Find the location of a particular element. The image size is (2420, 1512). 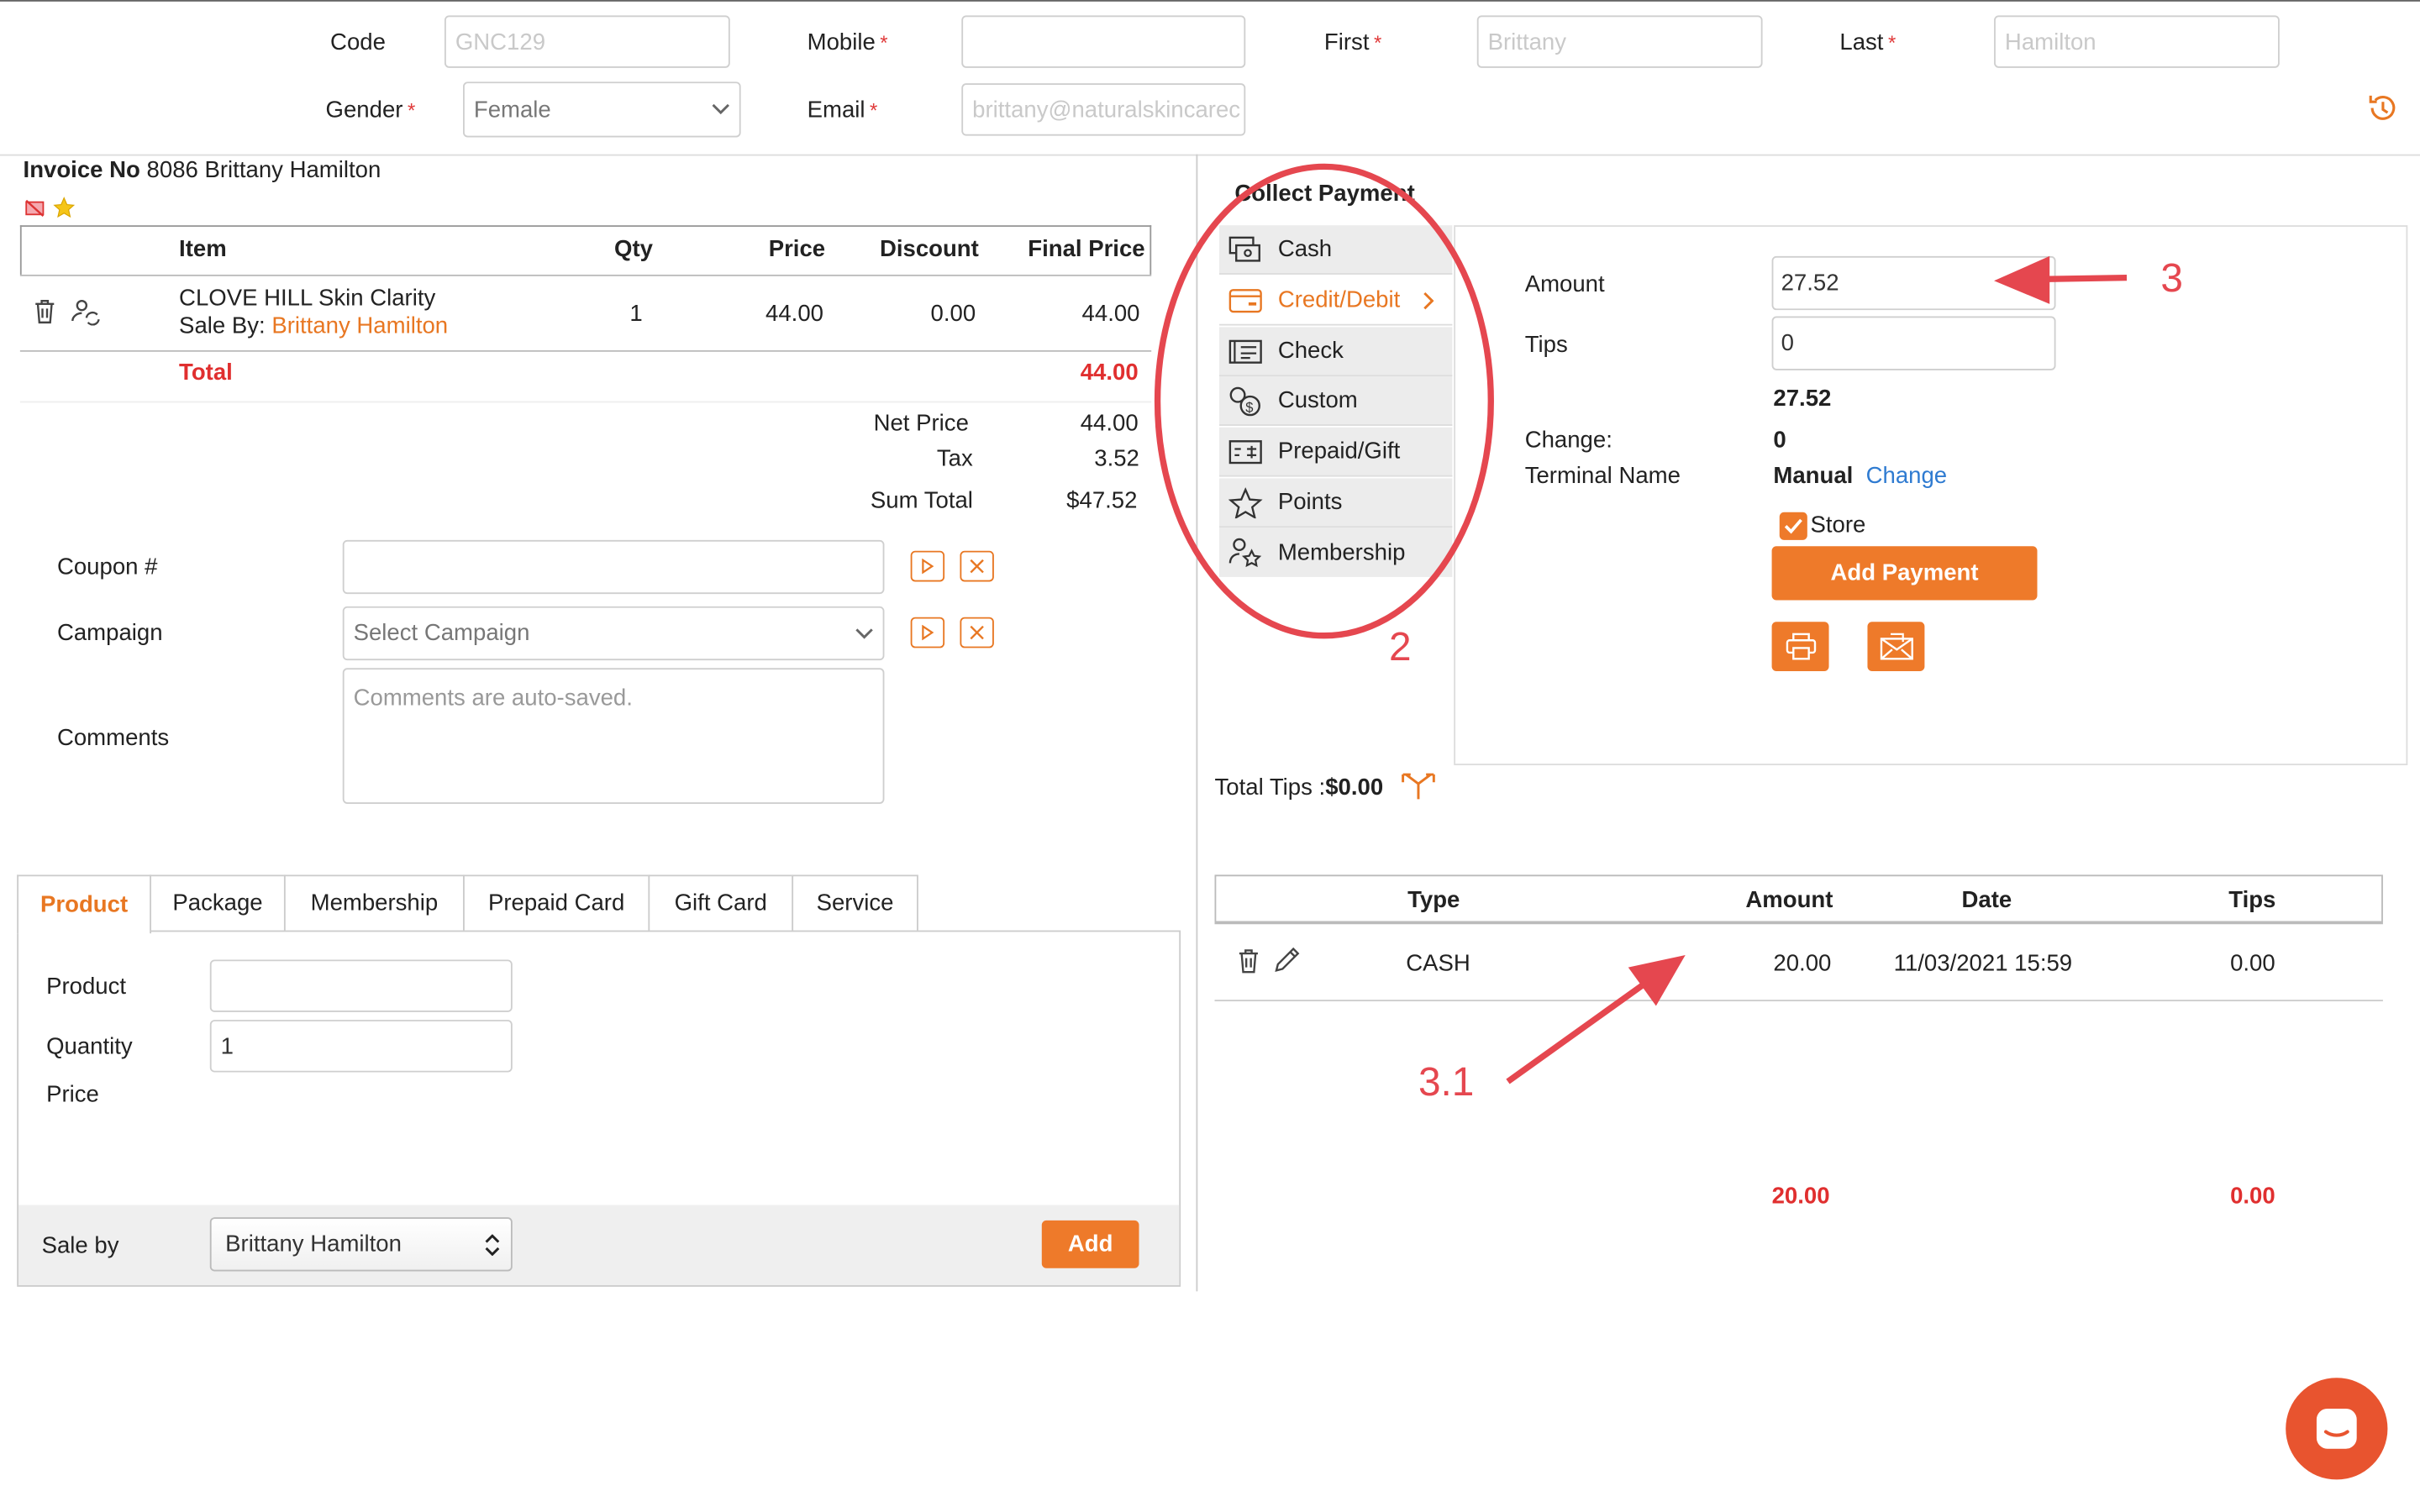

add-product-button: Add is located at coordinates (1090, 1244).